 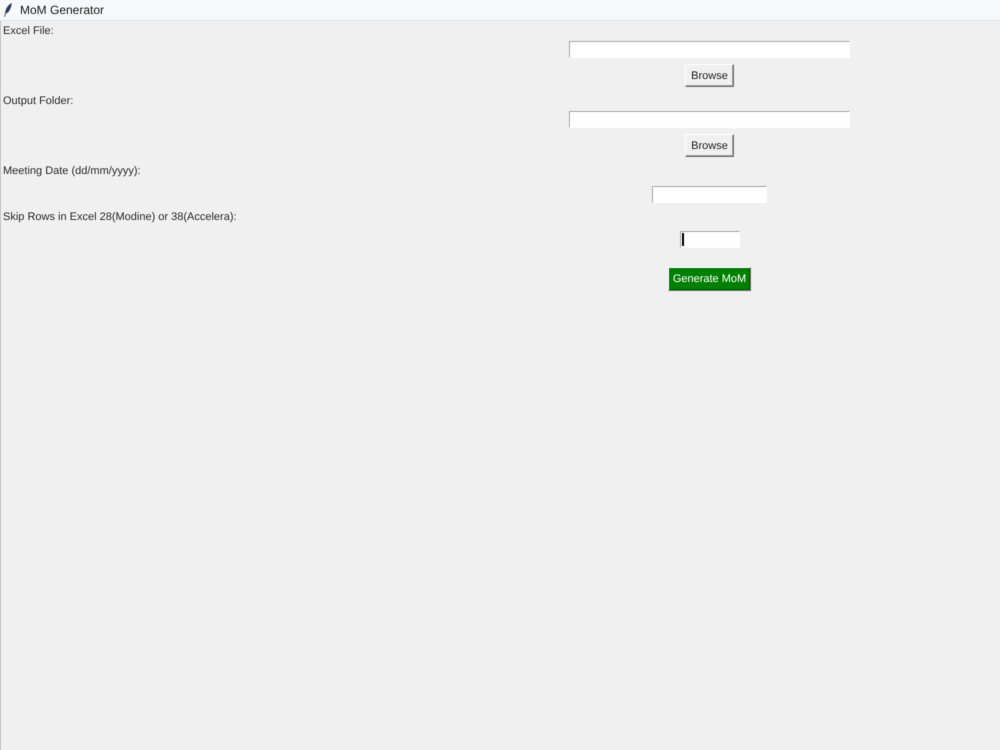 What do you see at coordinates (28, 31) in the screenshot?
I see `field-label: Excel File:` at bounding box center [28, 31].